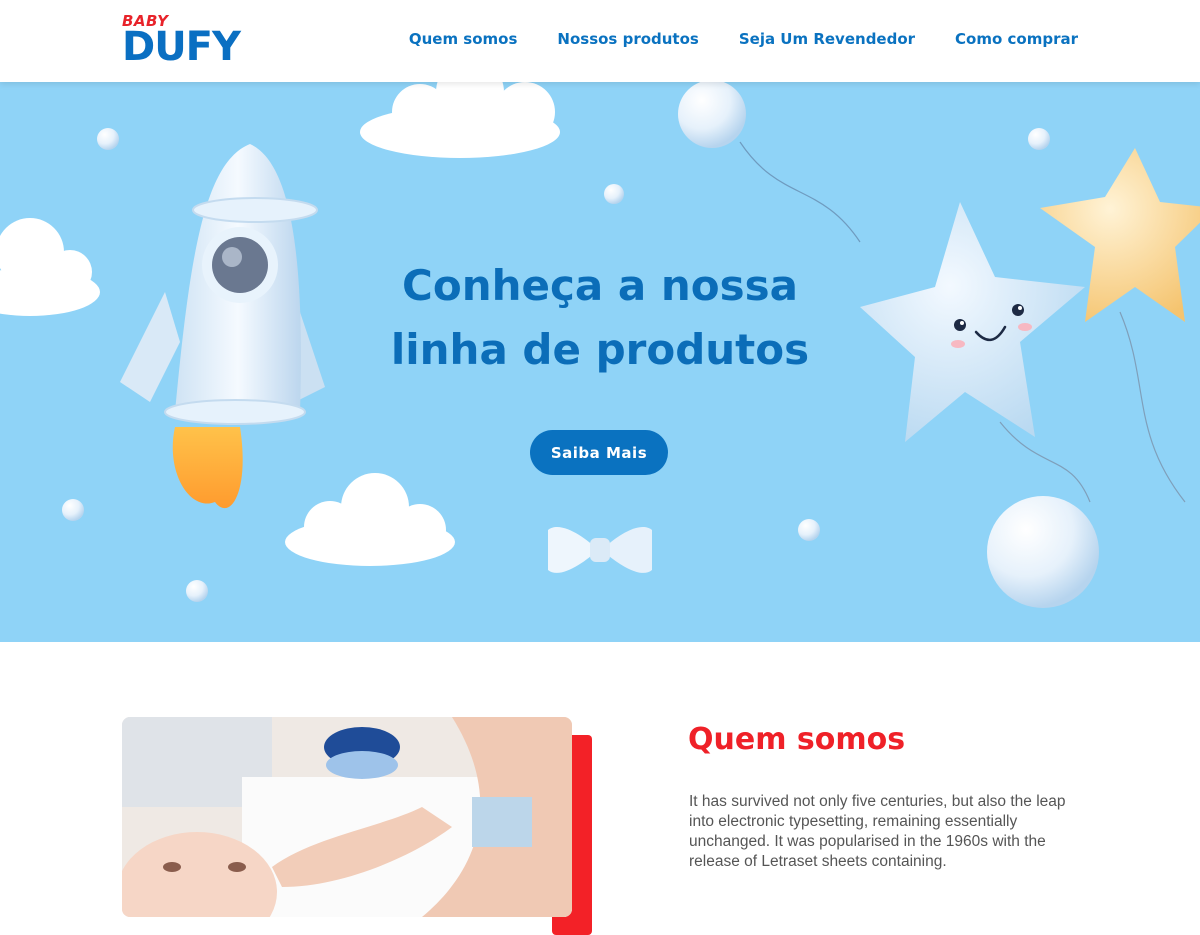 Image resolution: width=1200 pixels, height=935 pixels. What do you see at coordinates (370, 519) in the screenshot?
I see `cloud-bottom` at bounding box center [370, 519].